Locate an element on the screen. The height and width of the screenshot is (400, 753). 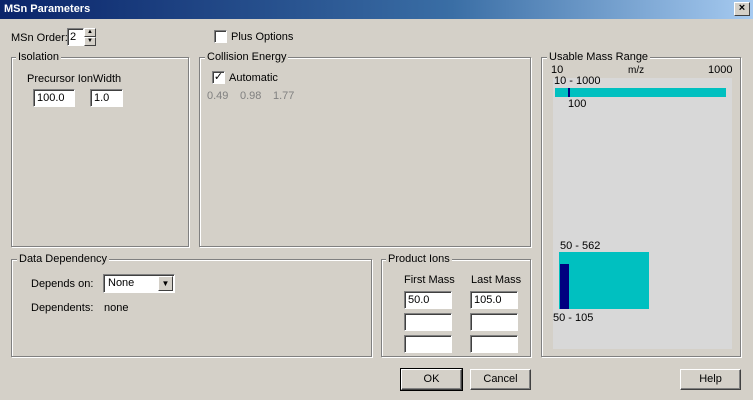
automatic-checkbox: ✓ is located at coordinates (218, 77).